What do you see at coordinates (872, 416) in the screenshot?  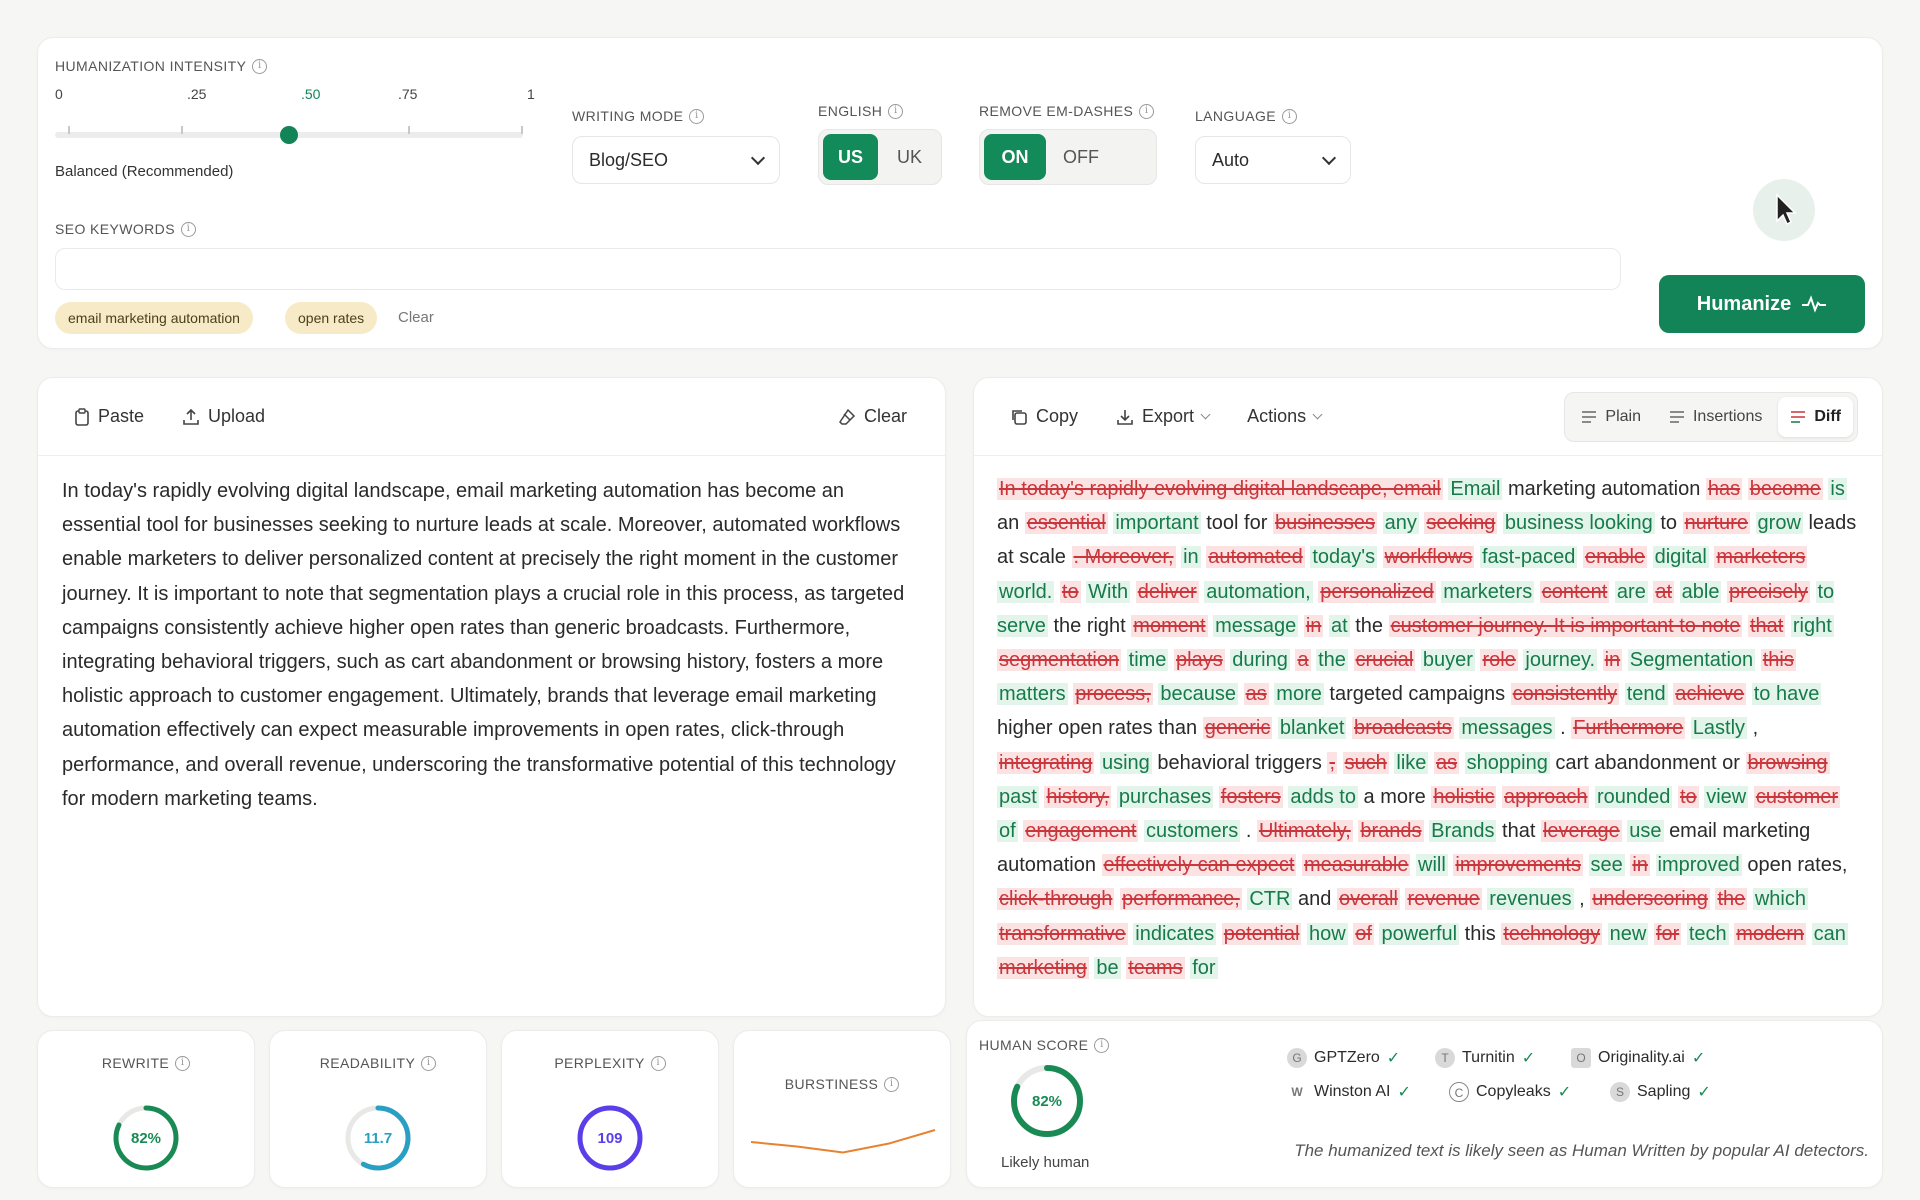 I see `clear-input-button: Clear` at bounding box center [872, 416].